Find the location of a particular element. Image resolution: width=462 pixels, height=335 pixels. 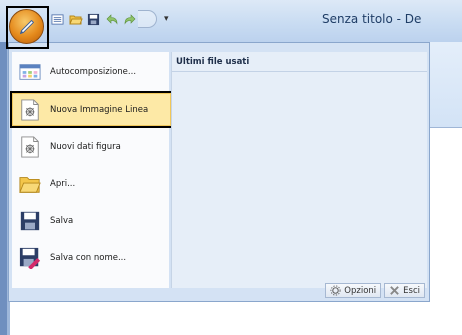

exit-button-label: Esci is located at coordinates (411, 290).